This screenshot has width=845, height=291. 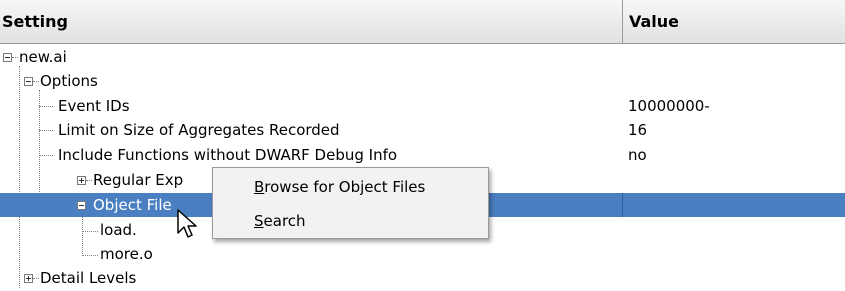 I want to click on tree-label-load: load., so click(x=118, y=230).